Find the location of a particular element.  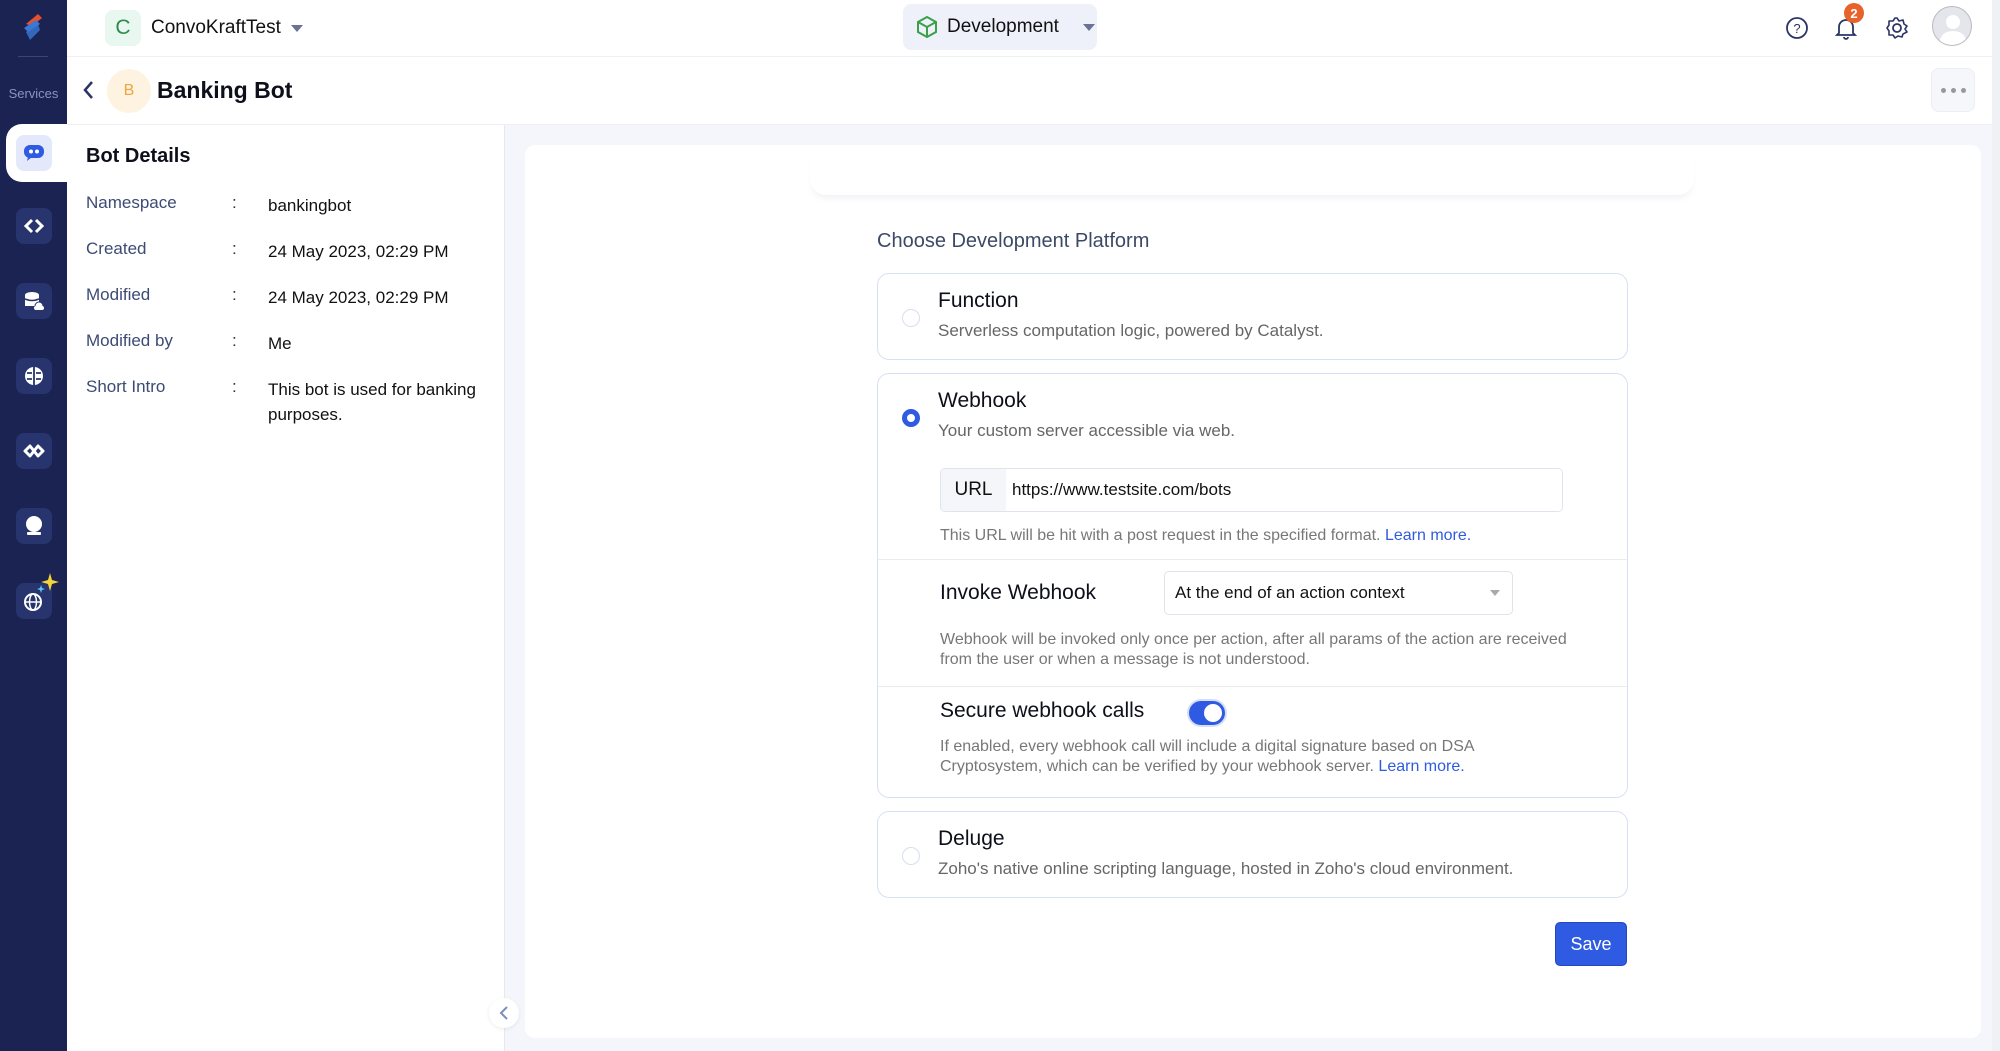

rail-item-ai is located at coordinates (37, 596).